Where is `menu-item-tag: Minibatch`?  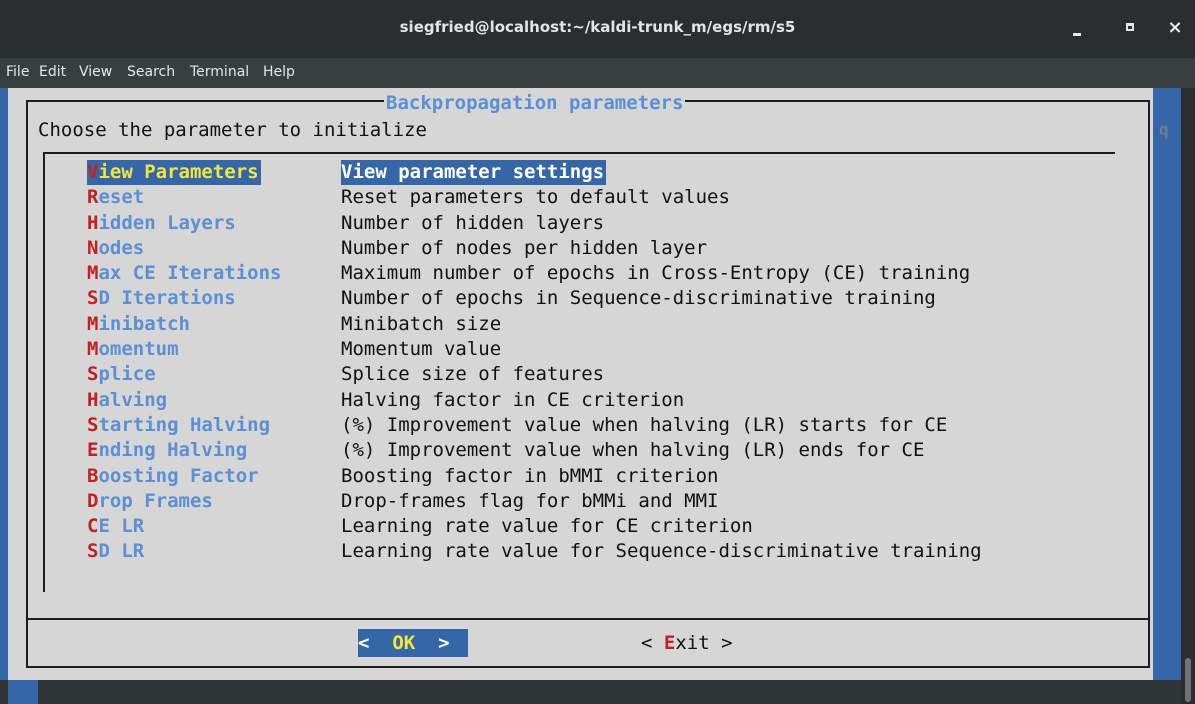
menu-item-tag: Minibatch is located at coordinates (138, 324).